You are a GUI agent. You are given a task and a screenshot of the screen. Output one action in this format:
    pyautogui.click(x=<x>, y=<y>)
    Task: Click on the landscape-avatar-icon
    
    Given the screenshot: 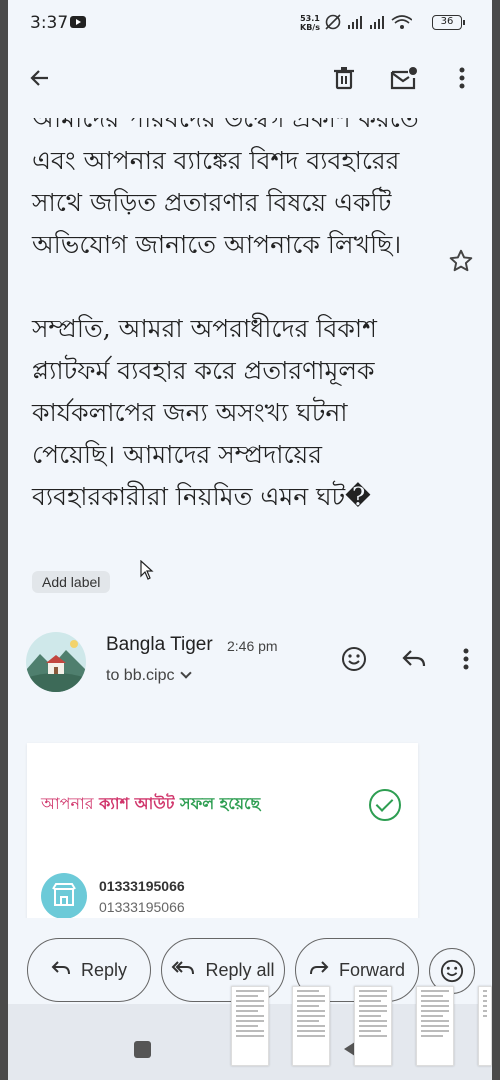 What is the action you would take?
    pyautogui.click(x=56, y=662)
    